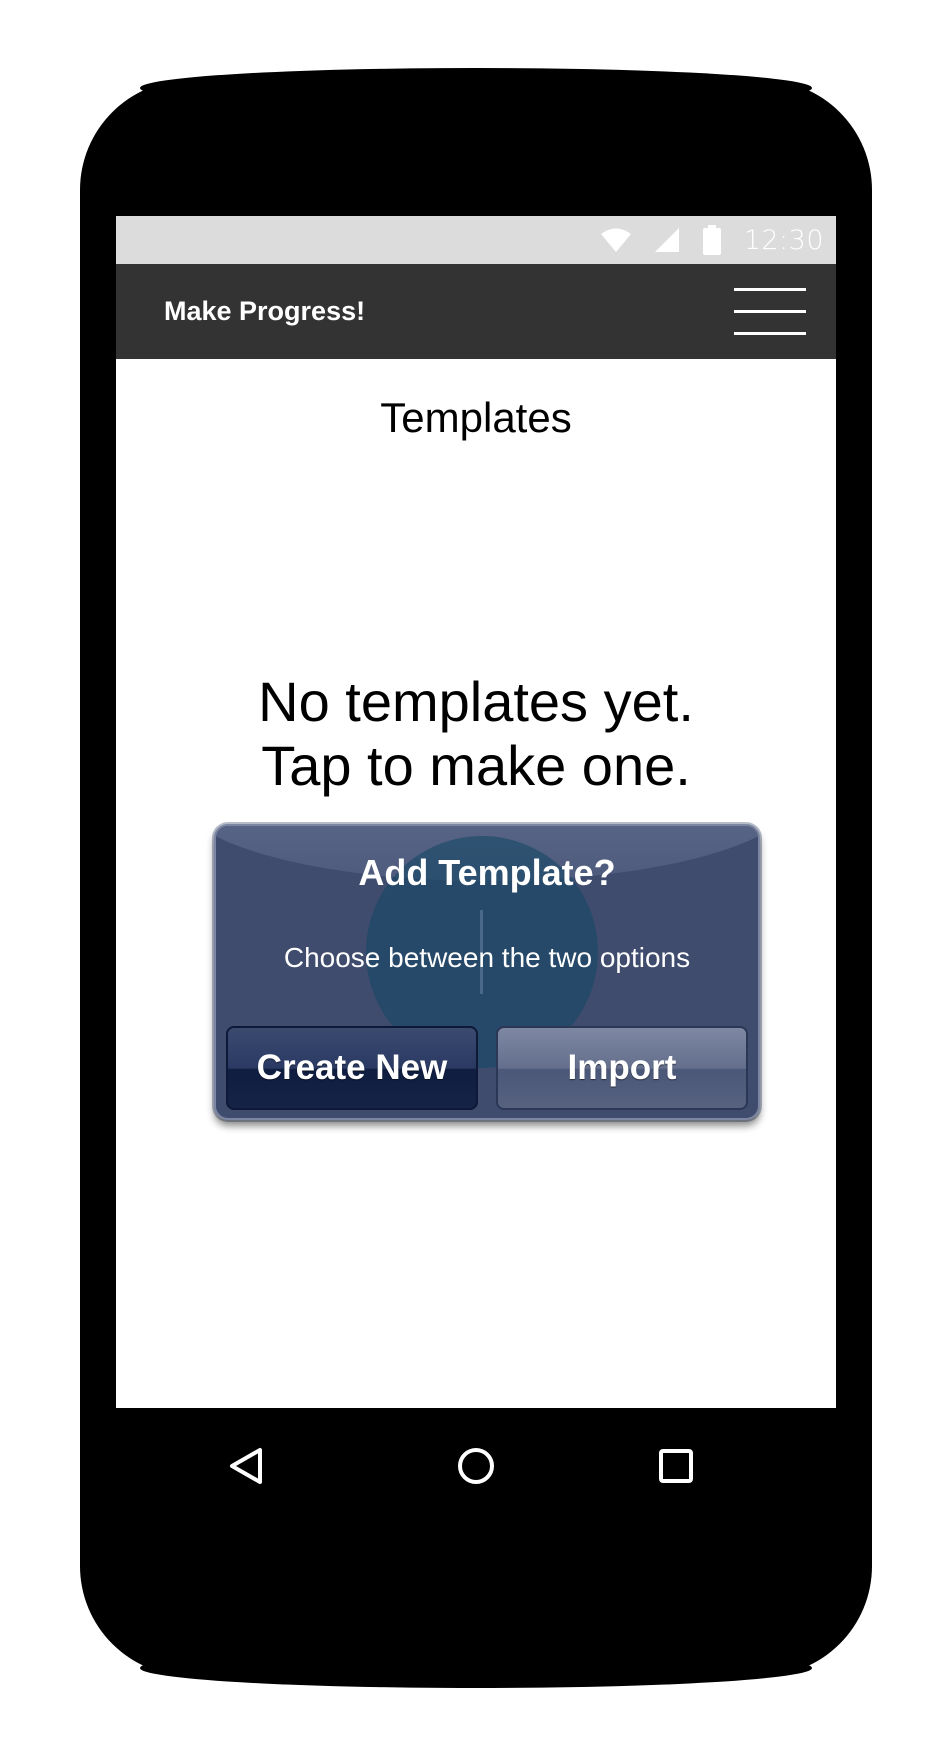  Describe the element at coordinates (666, 240) in the screenshot. I see `cell-signal-icon` at that location.